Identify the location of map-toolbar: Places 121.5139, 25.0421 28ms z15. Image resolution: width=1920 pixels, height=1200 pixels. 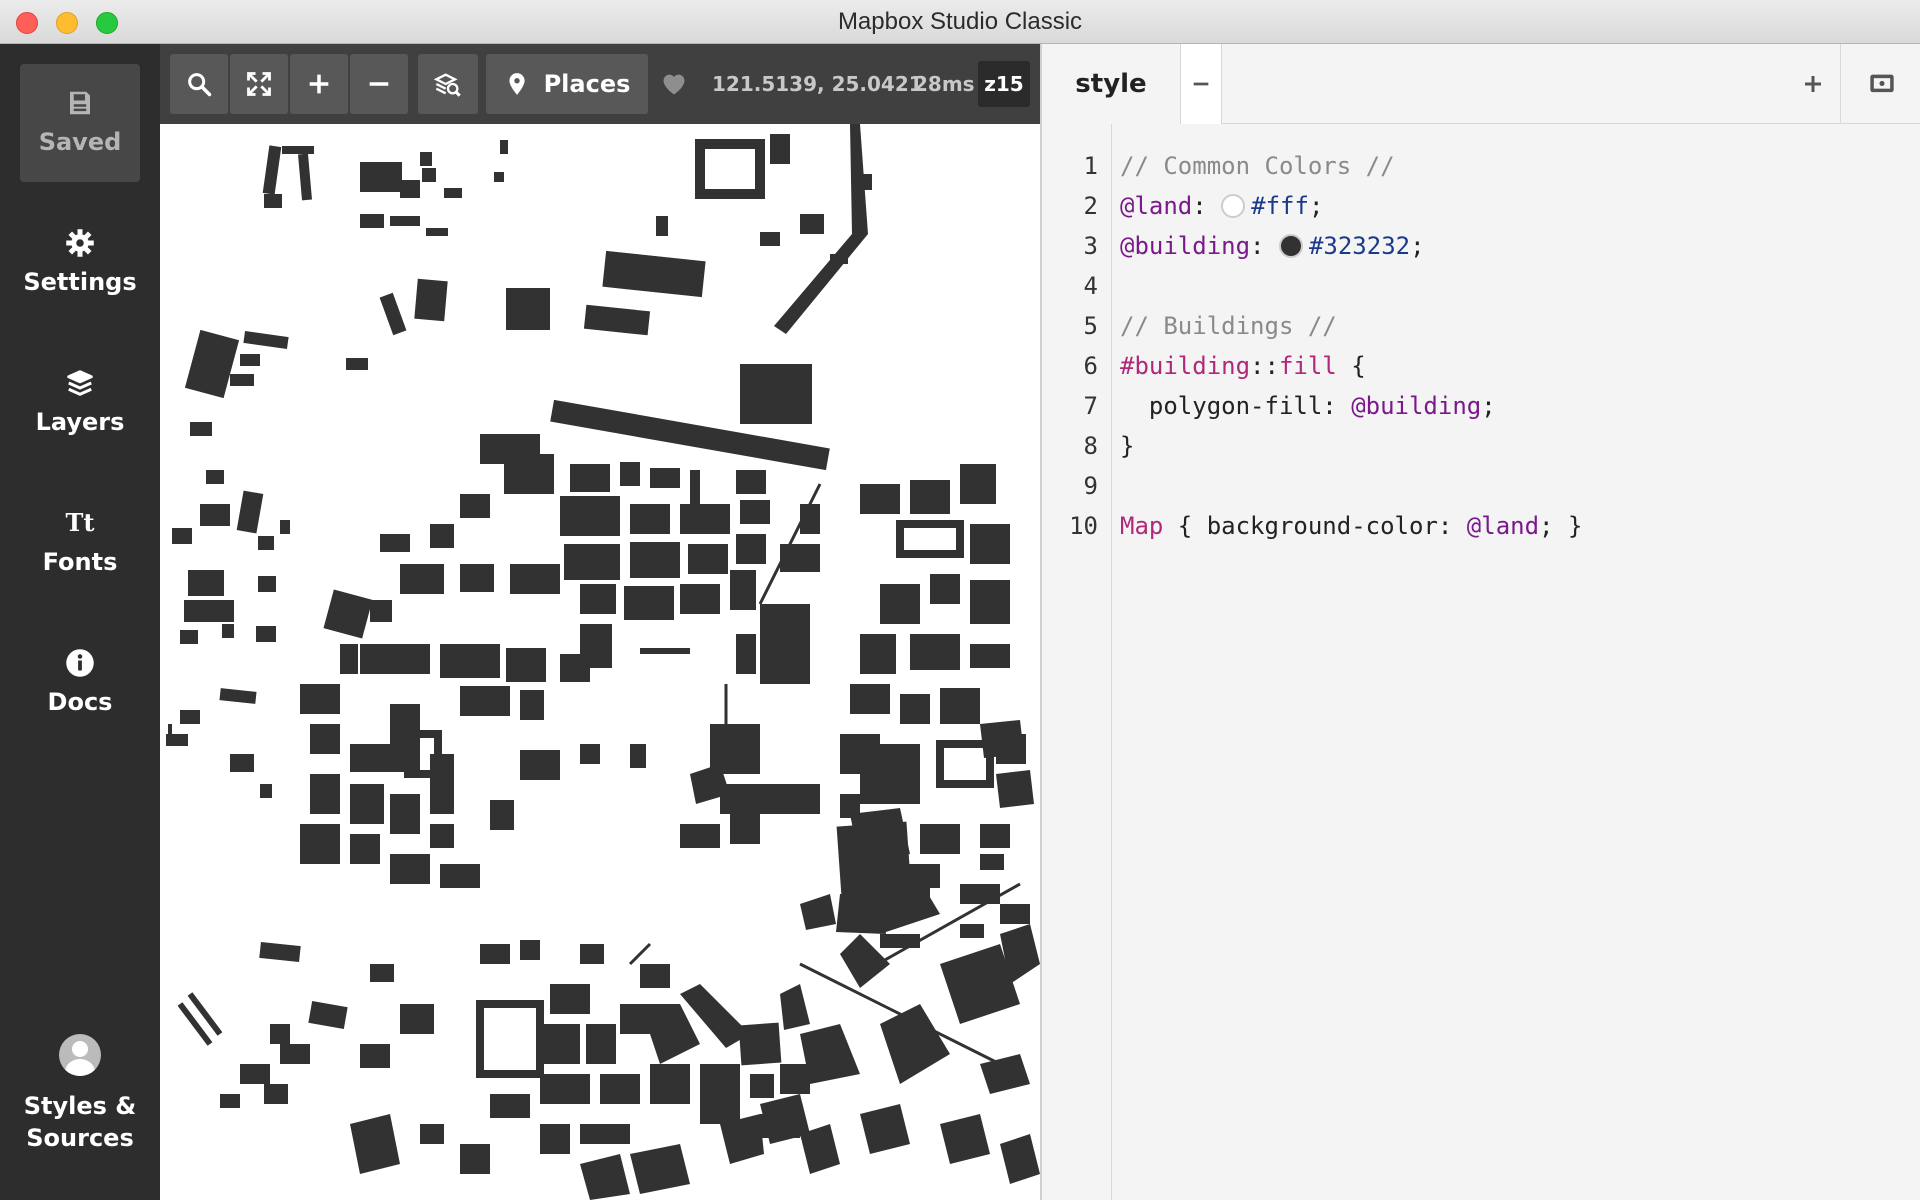
(600, 84).